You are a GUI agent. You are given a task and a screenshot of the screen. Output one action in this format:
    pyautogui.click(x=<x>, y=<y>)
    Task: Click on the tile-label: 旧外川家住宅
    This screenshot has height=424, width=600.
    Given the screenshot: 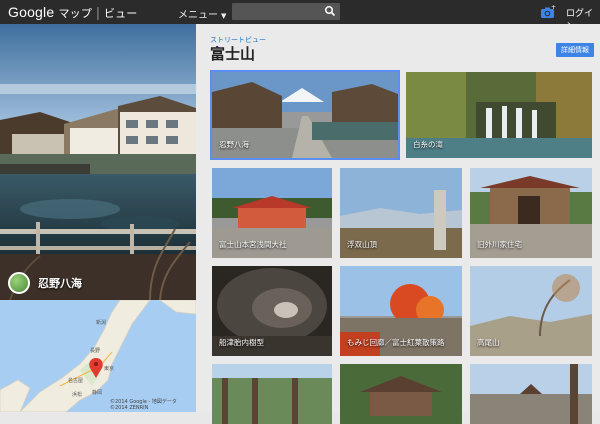 What is the action you would take?
    pyautogui.click(x=499, y=244)
    